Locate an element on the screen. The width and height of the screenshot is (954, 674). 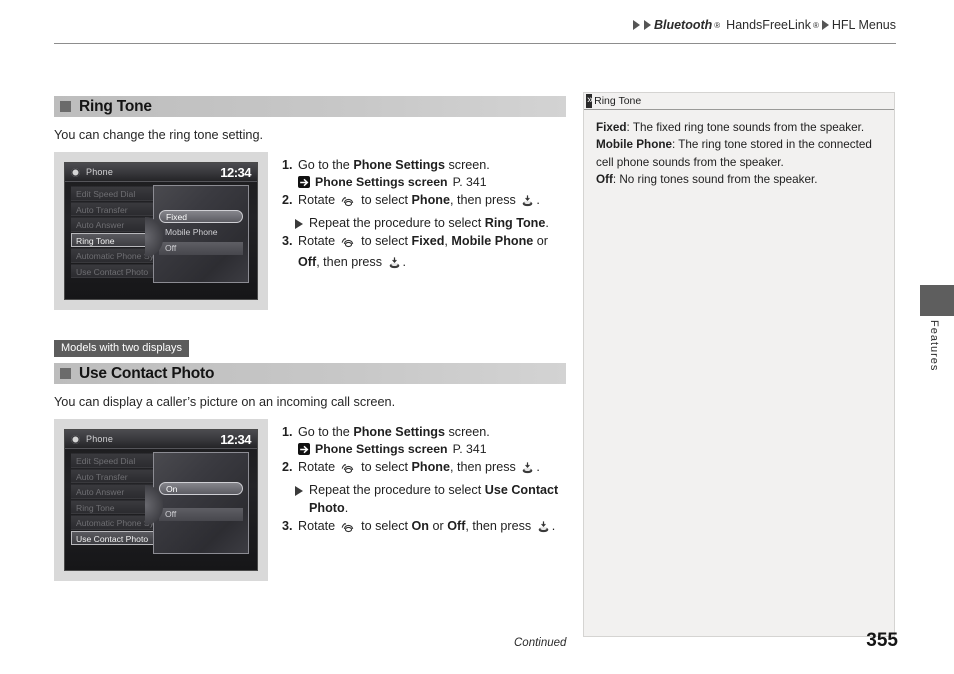
step-bold-mobile-phone: Mobile Phone is located at coordinates (492, 240).